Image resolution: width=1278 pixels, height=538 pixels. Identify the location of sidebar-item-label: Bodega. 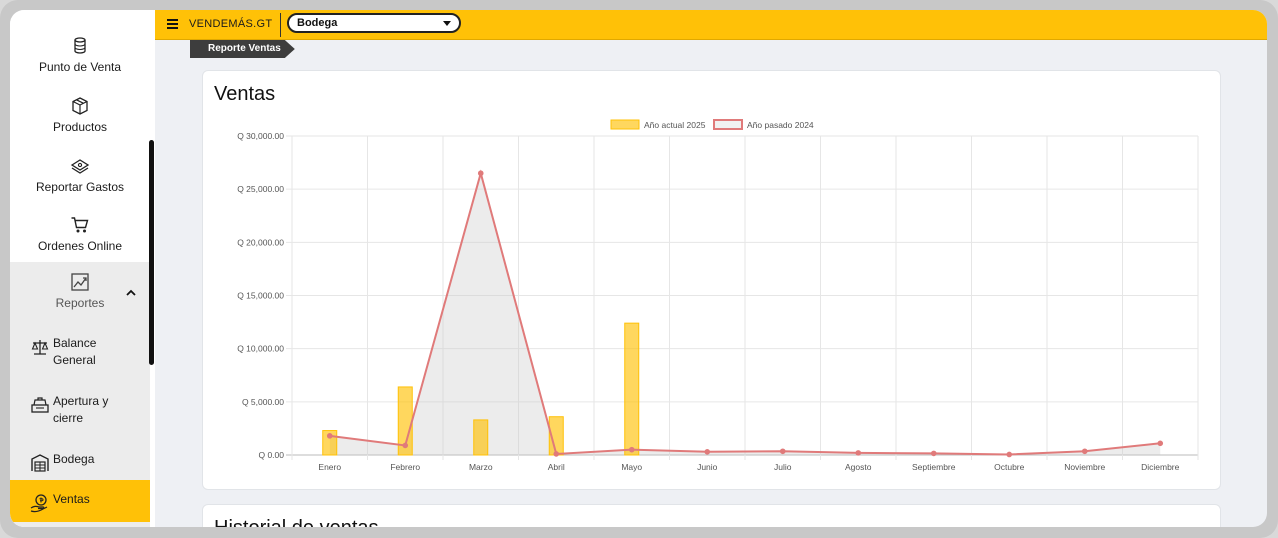
(74, 459).